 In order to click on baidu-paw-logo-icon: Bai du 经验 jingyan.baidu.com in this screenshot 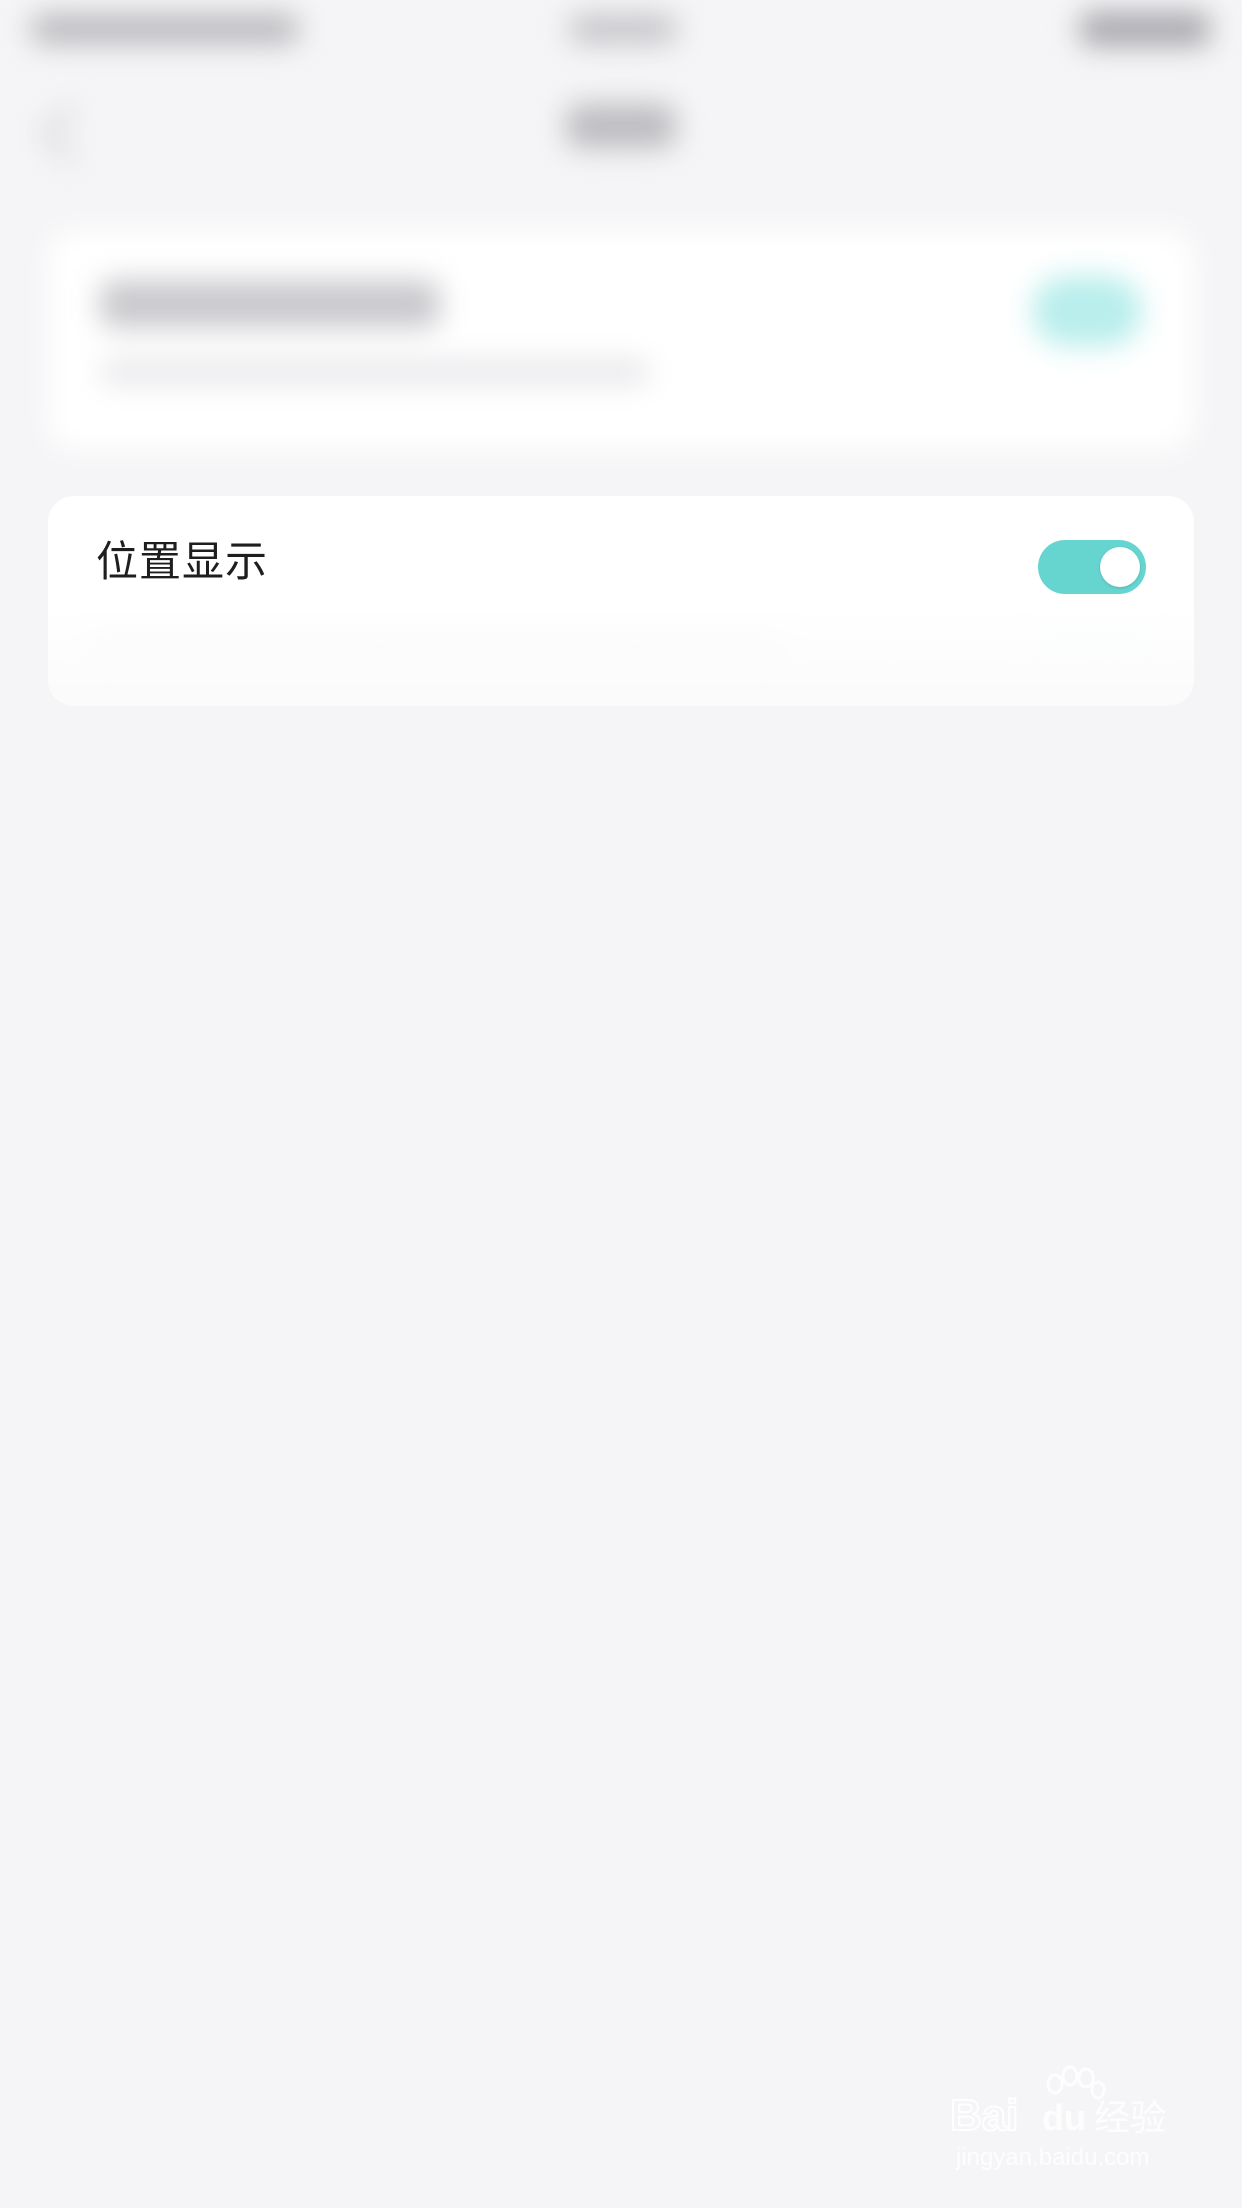, I will do `click(1058, 2118)`.